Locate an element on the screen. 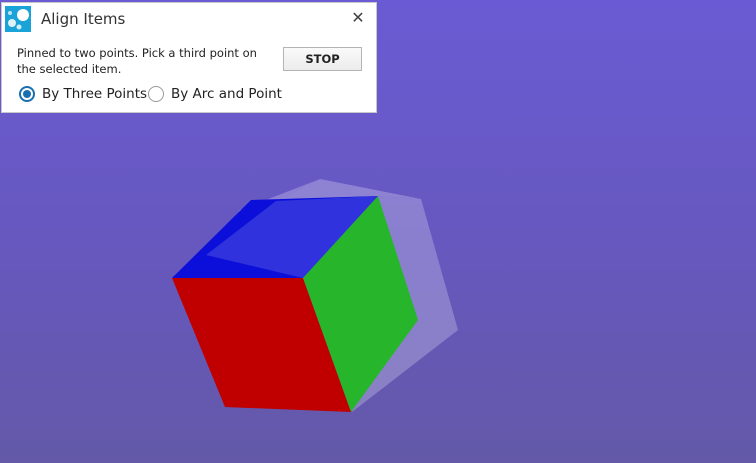 This screenshot has height=463, width=756. radio-unselected-icon is located at coordinates (156, 94).